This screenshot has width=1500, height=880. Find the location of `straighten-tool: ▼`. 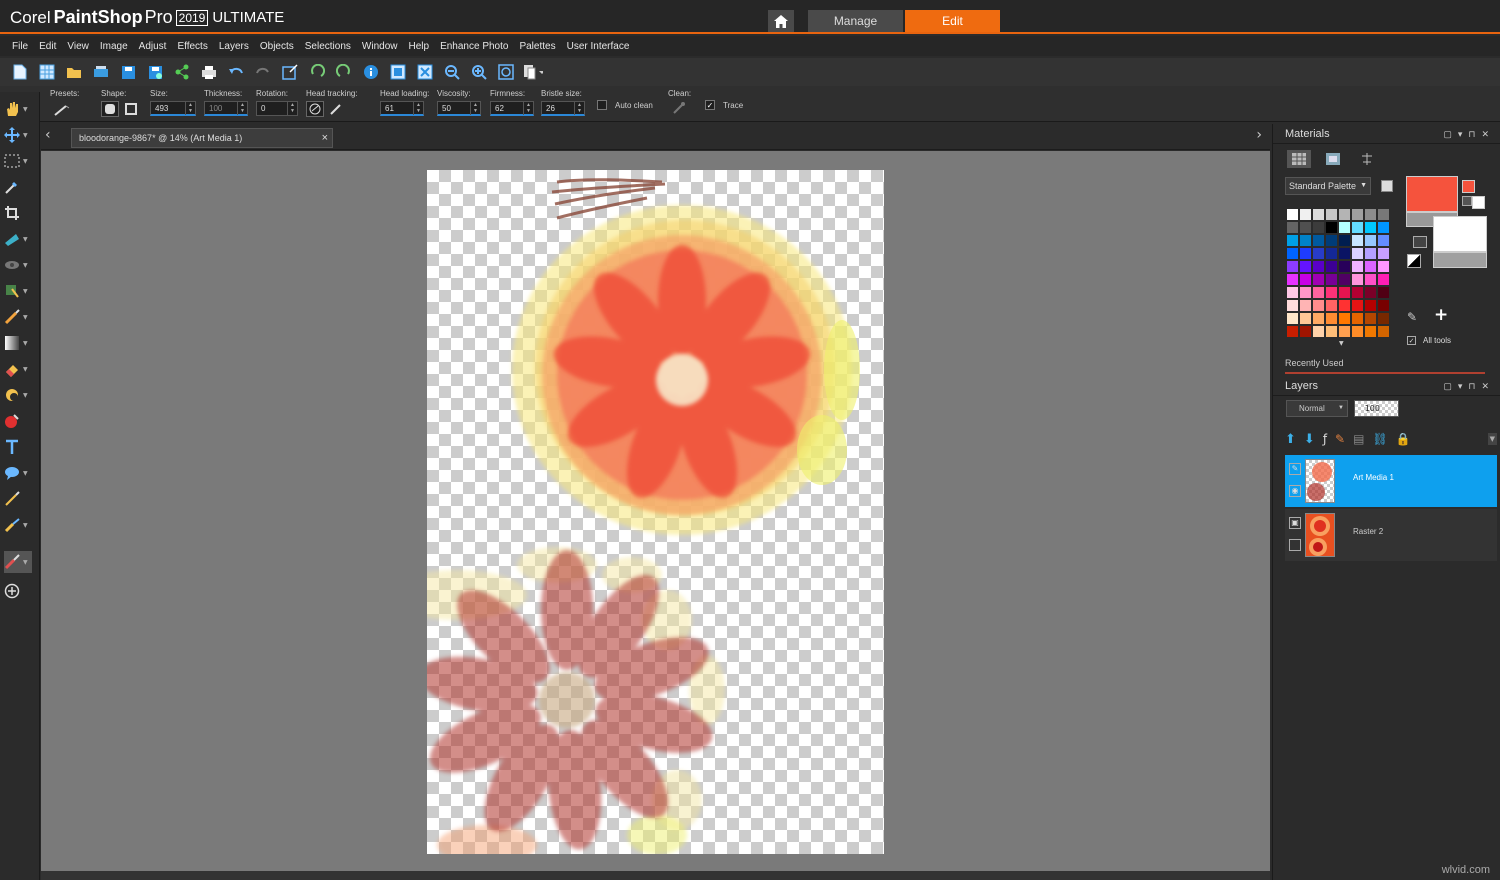

straighten-tool: ▼ is located at coordinates (18, 239).